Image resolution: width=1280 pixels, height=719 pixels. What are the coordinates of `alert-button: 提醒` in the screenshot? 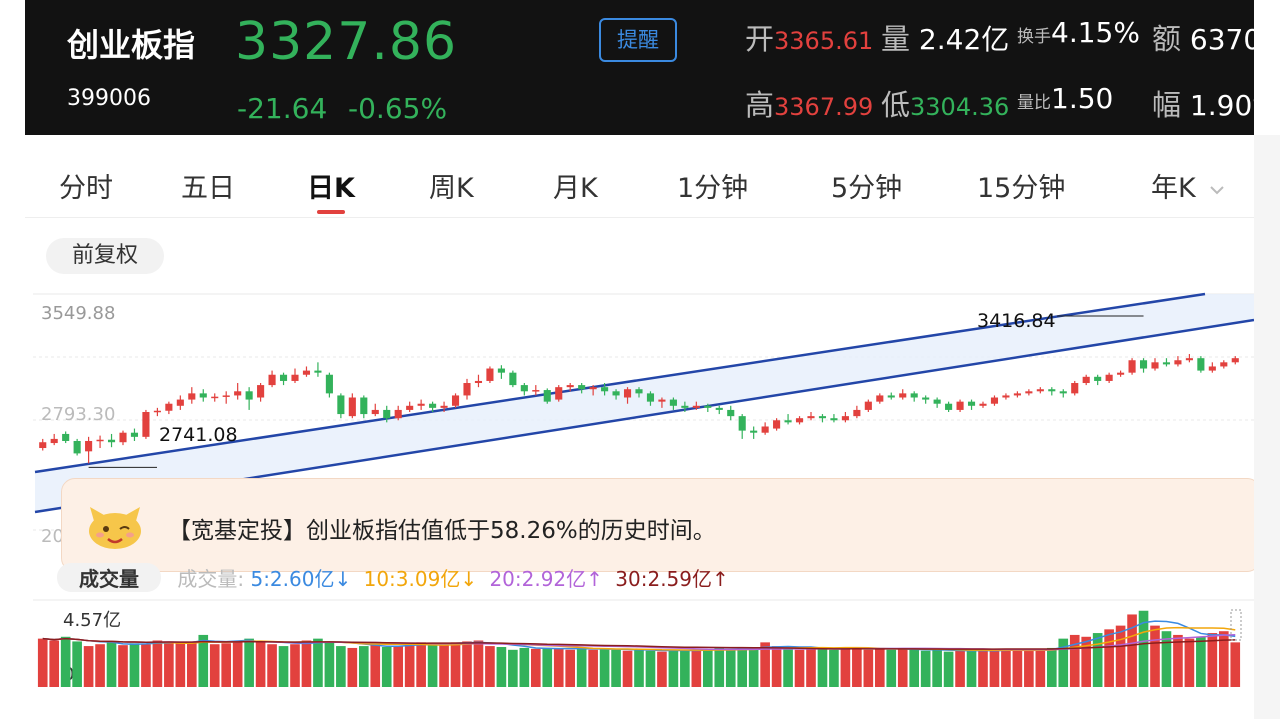 It's located at (638, 40).